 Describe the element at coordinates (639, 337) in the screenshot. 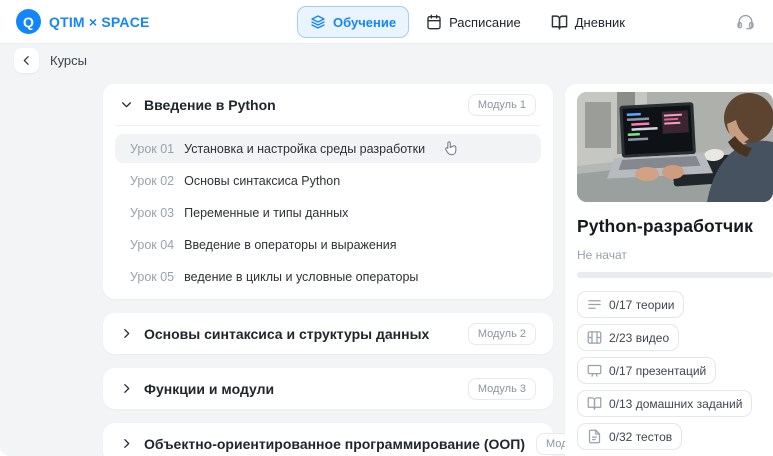

I see `stat-label: 2/23 видео` at that location.